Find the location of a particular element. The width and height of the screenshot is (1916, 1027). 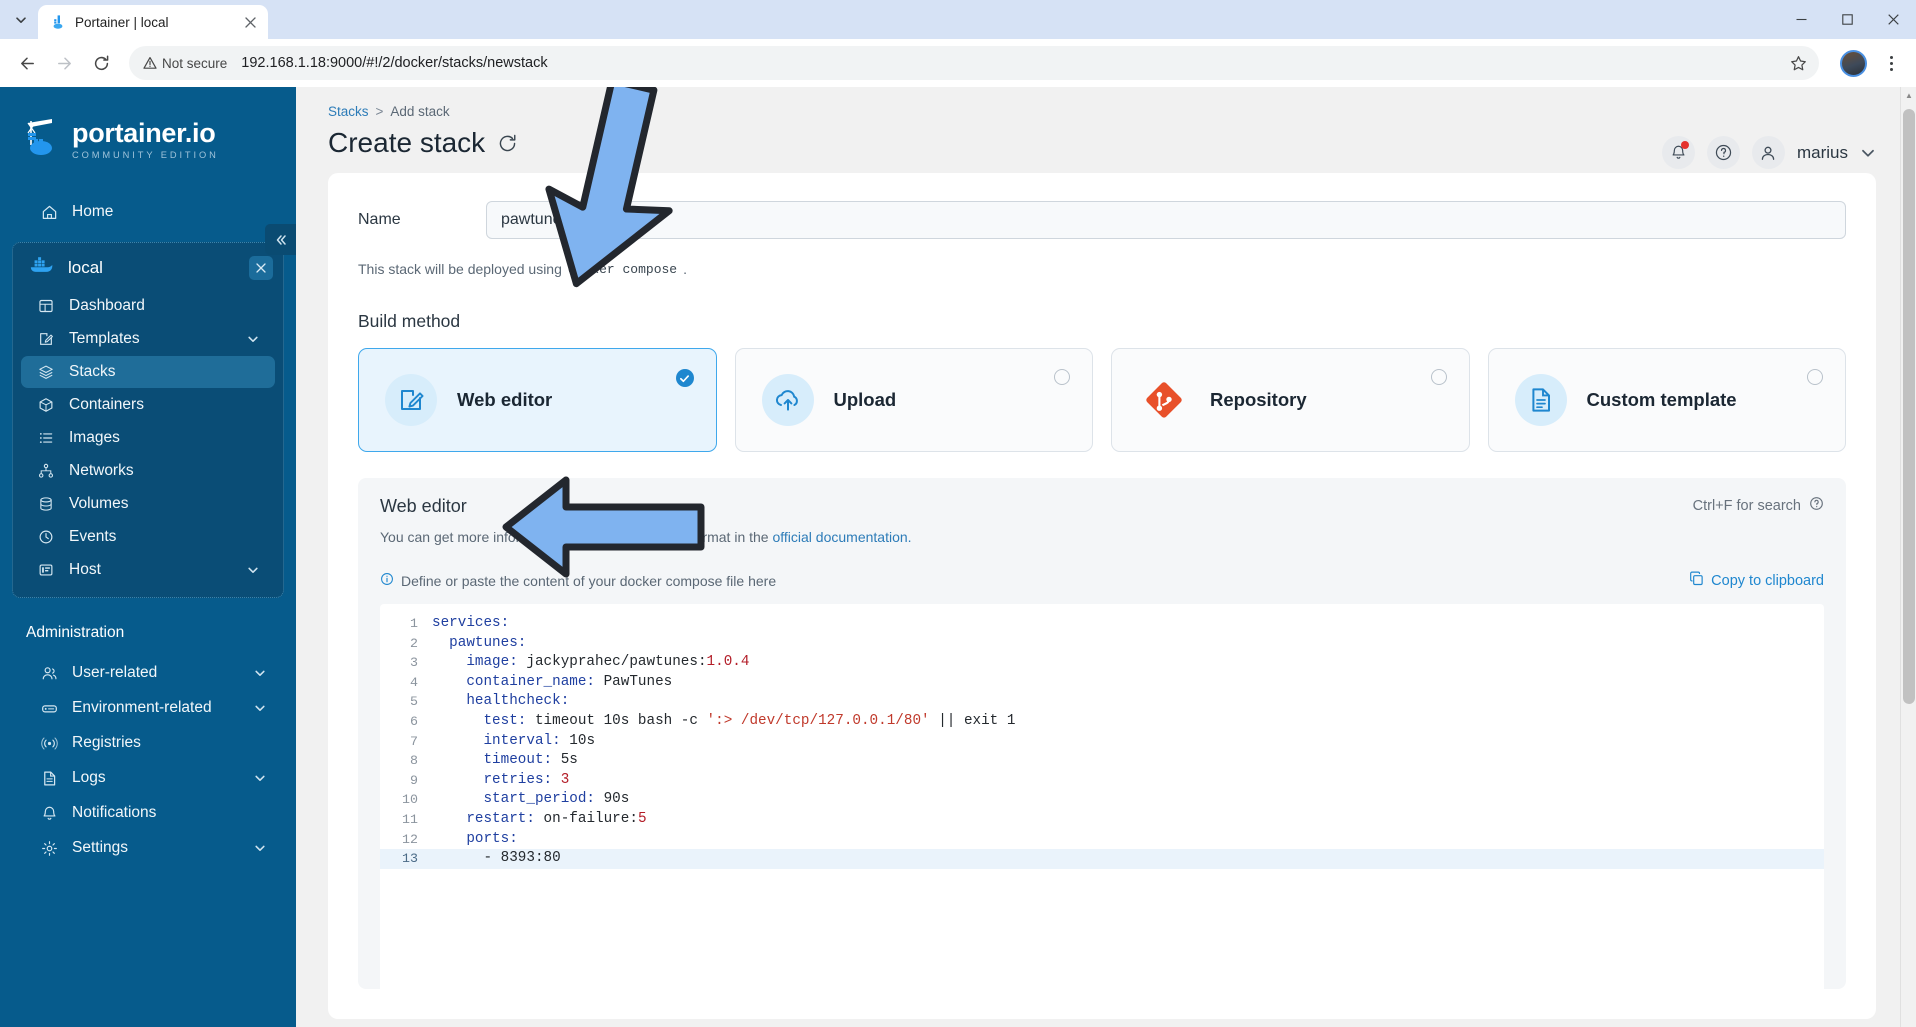

profile-avatar is located at coordinates (1853, 63).